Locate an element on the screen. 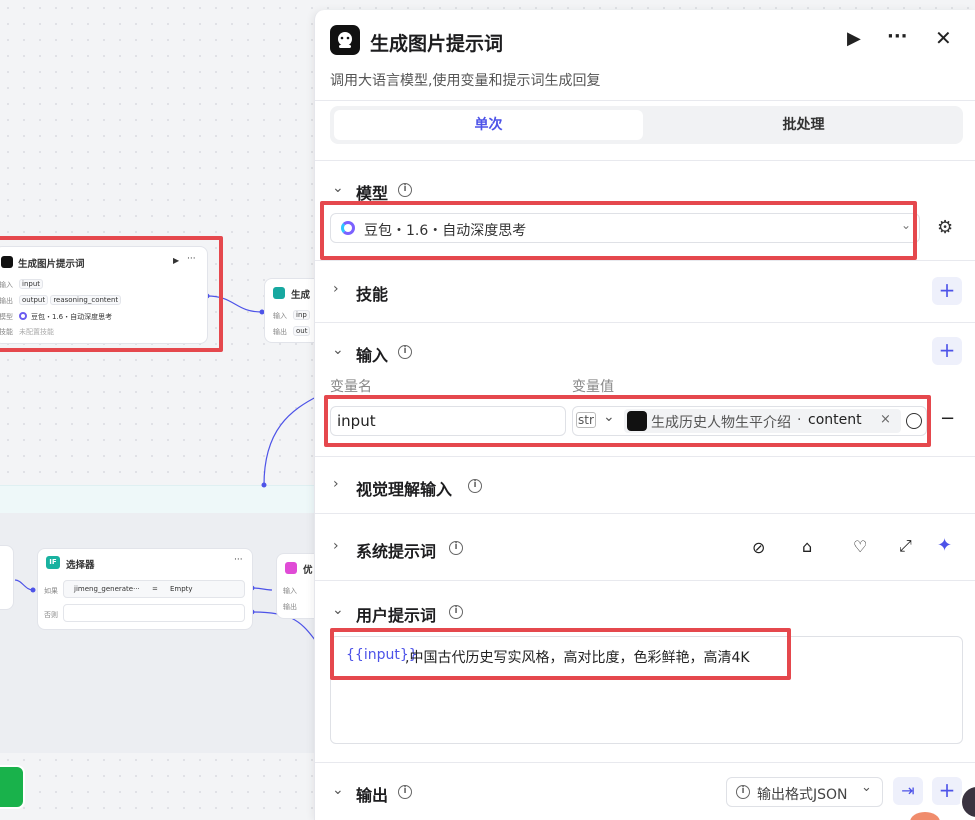 The width and height of the screenshot is (975, 820). output-tag: out is located at coordinates (302, 331).